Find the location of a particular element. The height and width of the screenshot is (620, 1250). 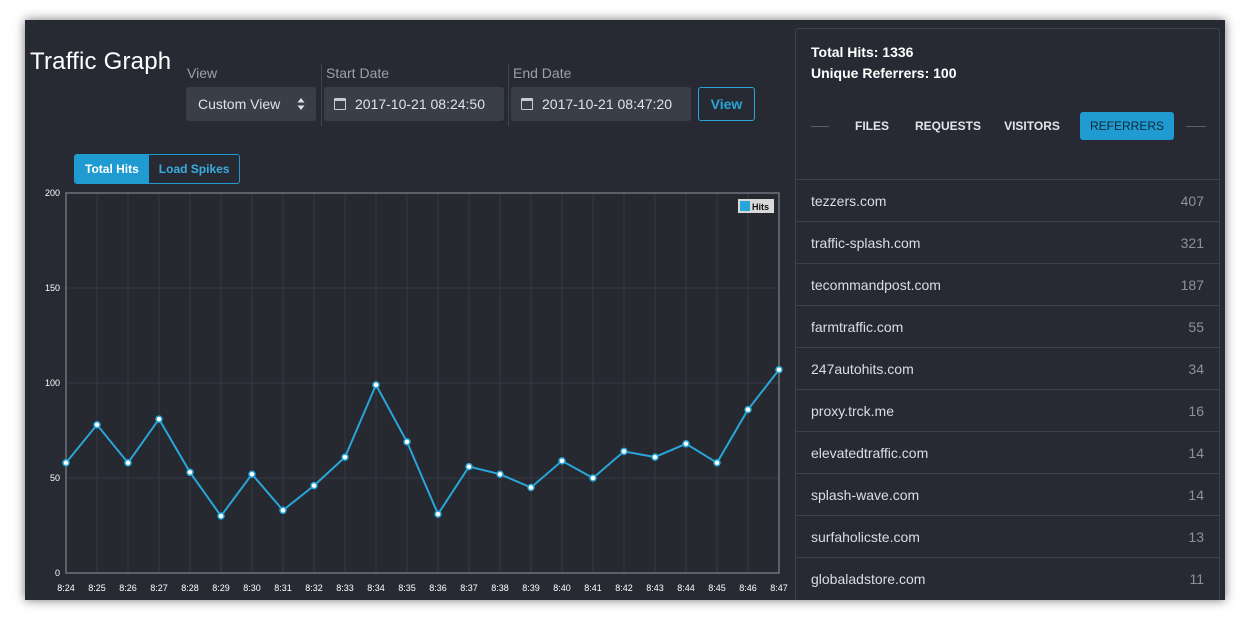

unique-referrers-summary: Unique Referrers: 100 is located at coordinates (884, 73).